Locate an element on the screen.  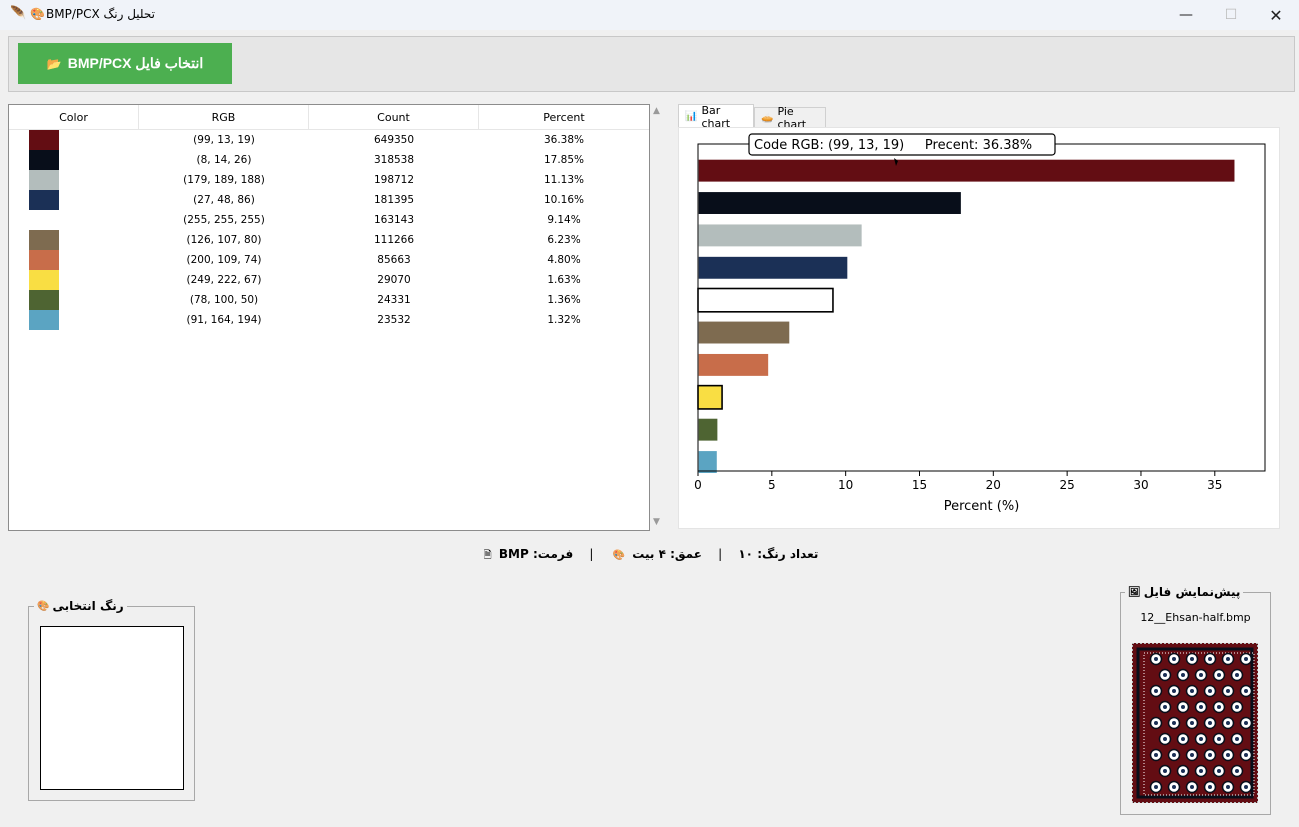
close-button: ✕ is located at coordinates (1276, 15).